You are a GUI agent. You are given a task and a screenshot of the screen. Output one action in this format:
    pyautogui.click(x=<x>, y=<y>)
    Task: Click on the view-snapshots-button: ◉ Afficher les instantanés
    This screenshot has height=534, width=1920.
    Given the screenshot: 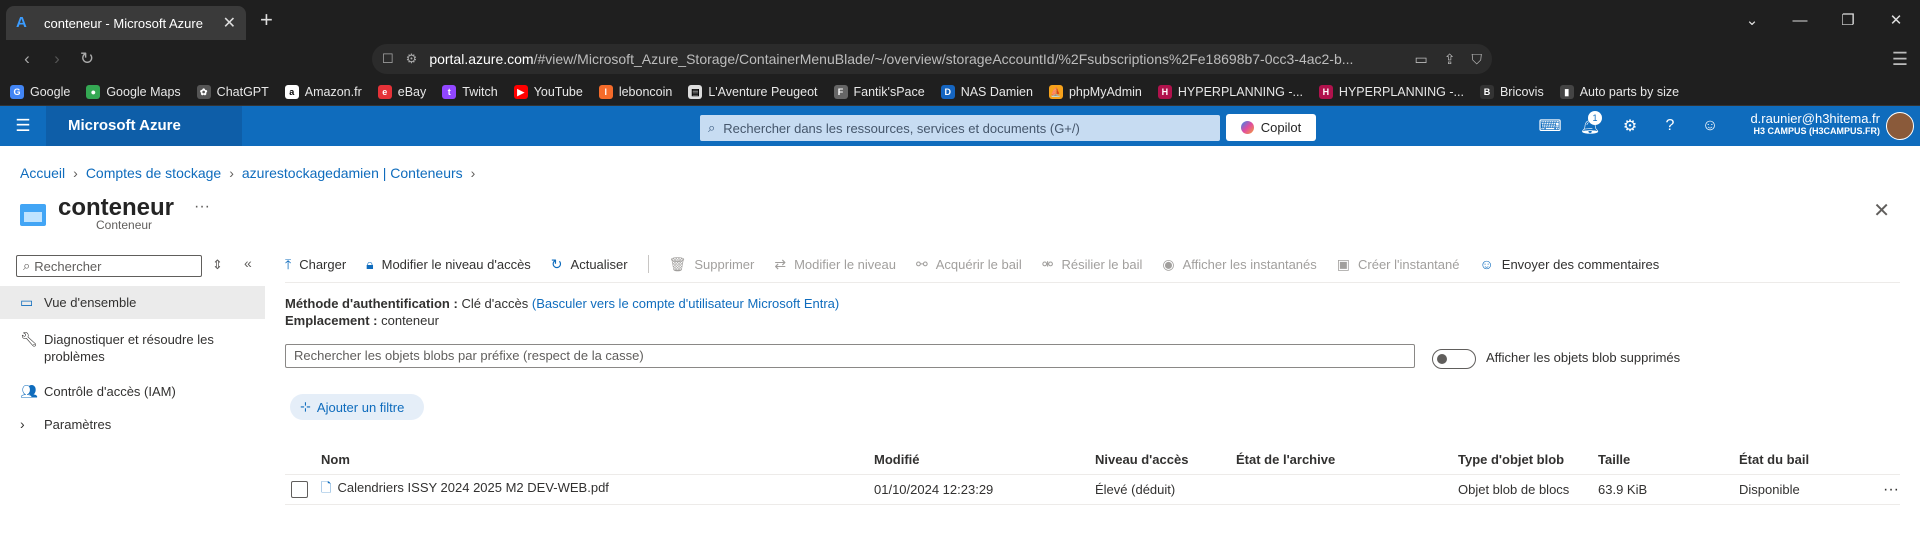 What is the action you would take?
    pyautogui.click(x=1239, y=264)
    